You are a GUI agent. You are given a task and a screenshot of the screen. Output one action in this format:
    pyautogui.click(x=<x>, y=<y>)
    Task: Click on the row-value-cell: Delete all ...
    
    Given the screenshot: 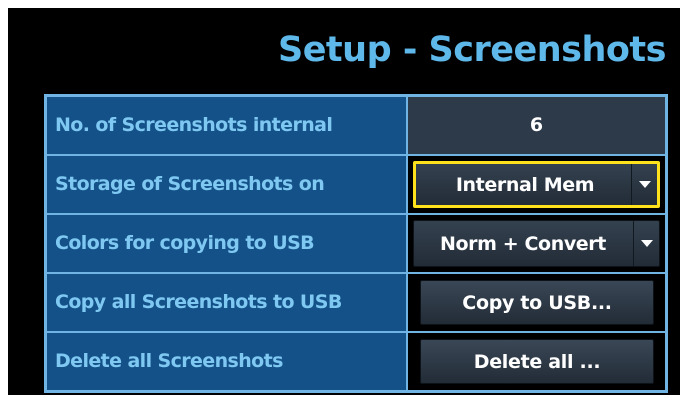 What is the action you would take?
    pyautogui.click(x=536, y=361)
    